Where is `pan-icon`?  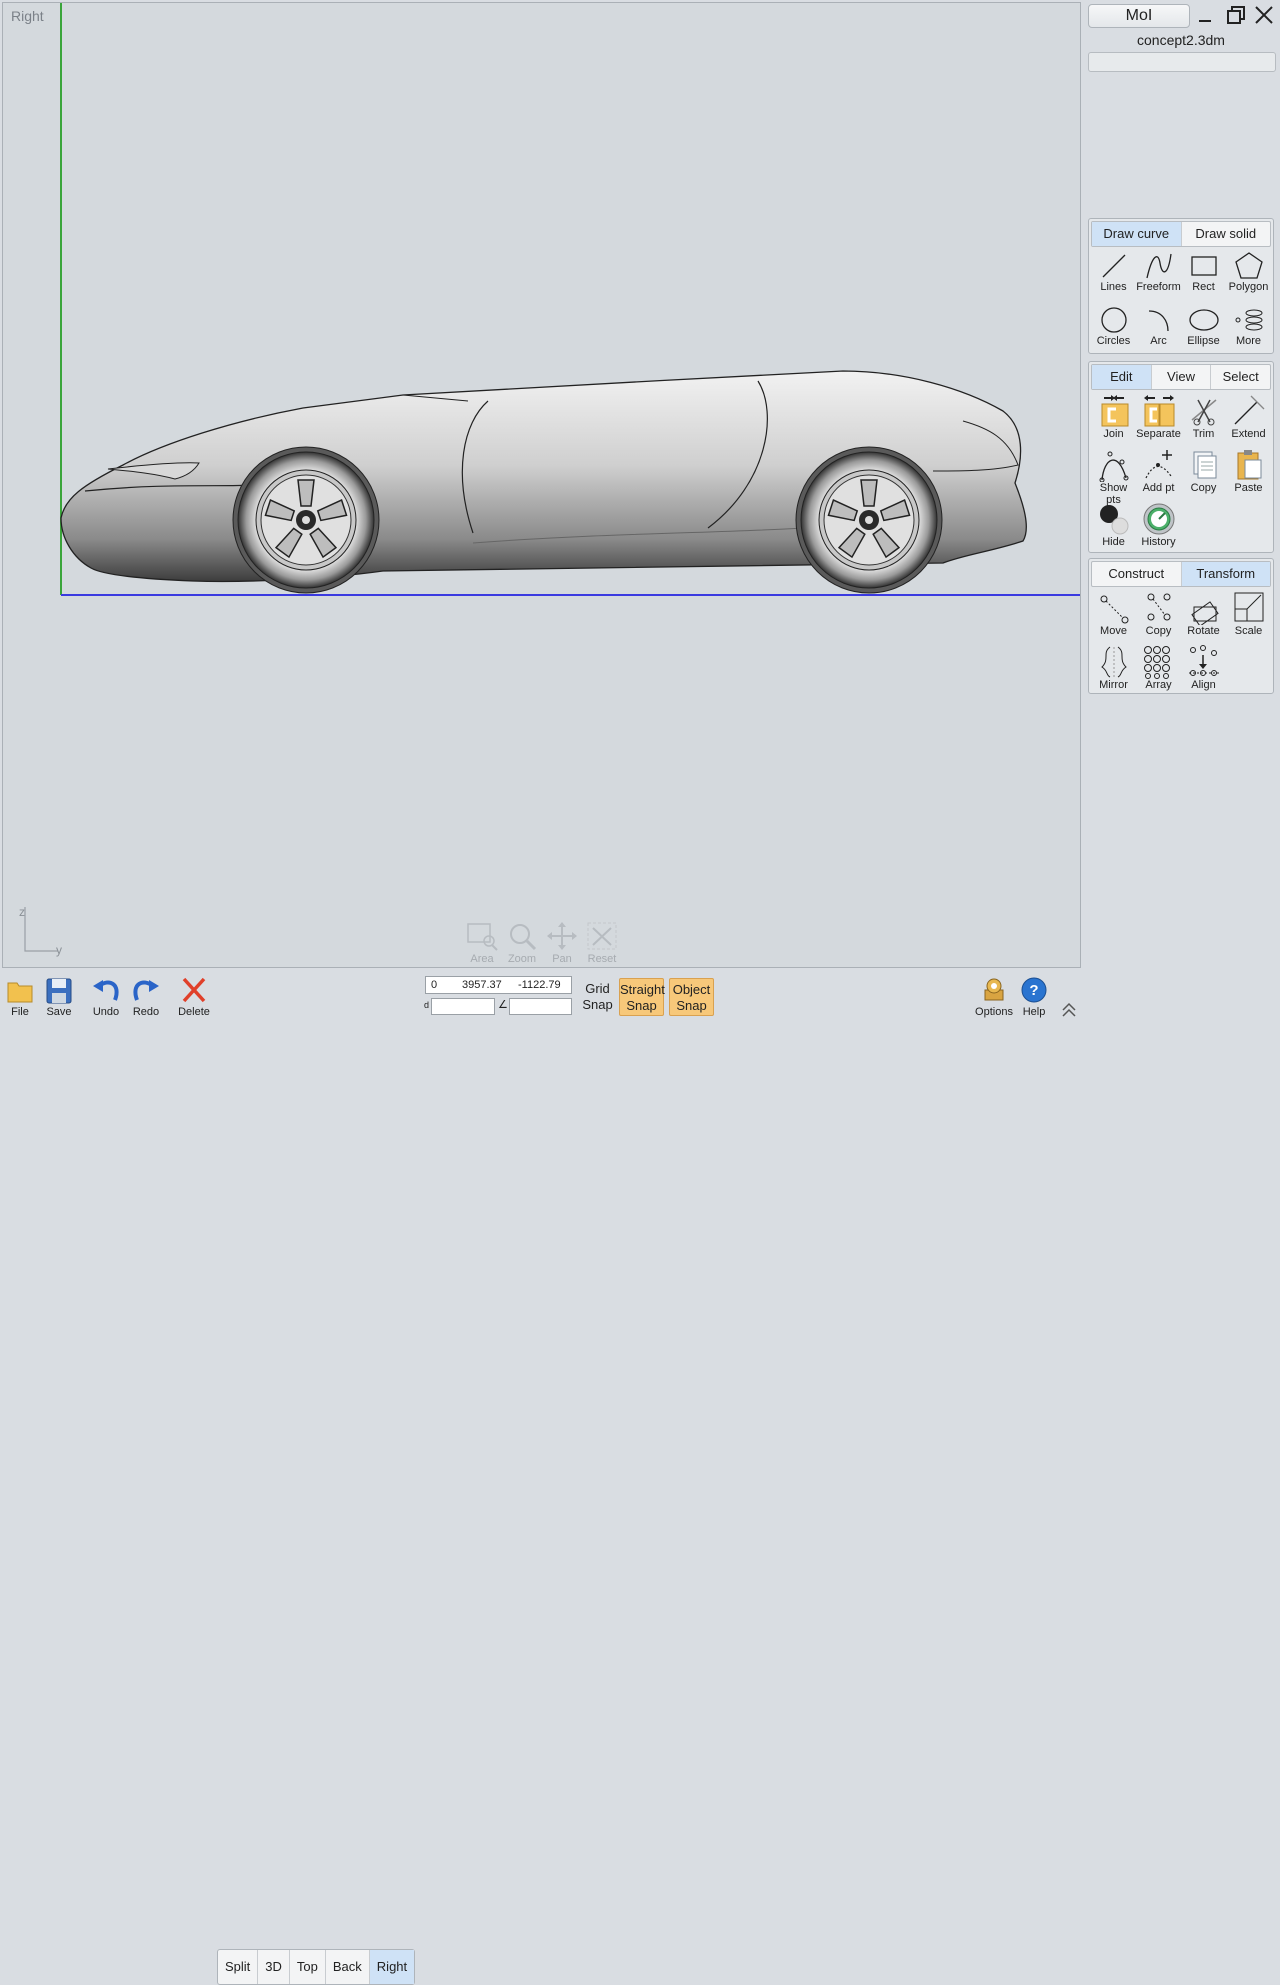 pan-icon is located at coordinates (562, 936).